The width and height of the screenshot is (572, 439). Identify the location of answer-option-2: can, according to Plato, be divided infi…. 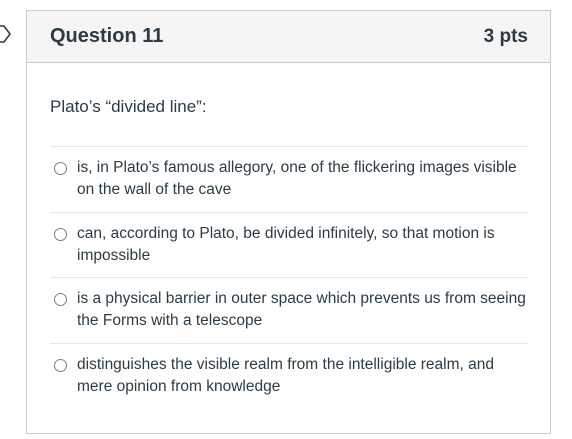
(289, 245).